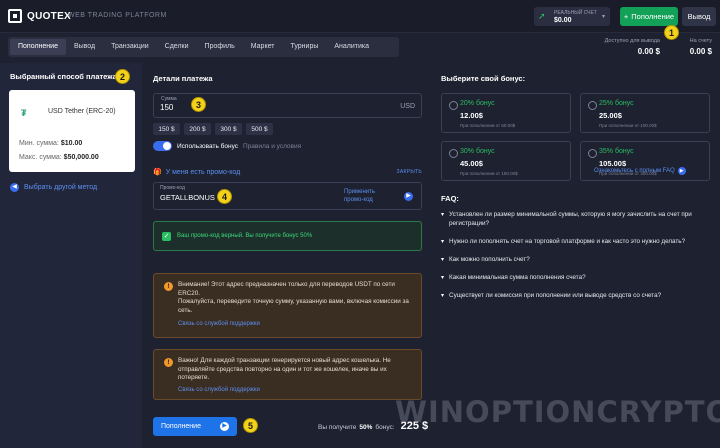  Describe the element at coordinates (699, 16) in the screenshot. I see `header-withdraw-button: Вывод` at that location.